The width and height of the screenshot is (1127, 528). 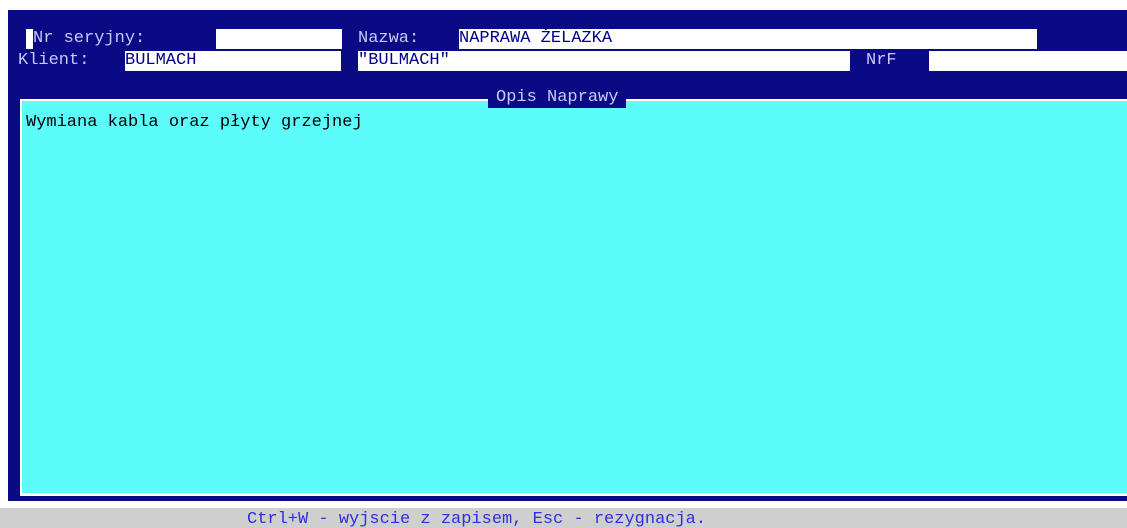 I want to click on client-label: Klient:, so click(x=54, y=60).